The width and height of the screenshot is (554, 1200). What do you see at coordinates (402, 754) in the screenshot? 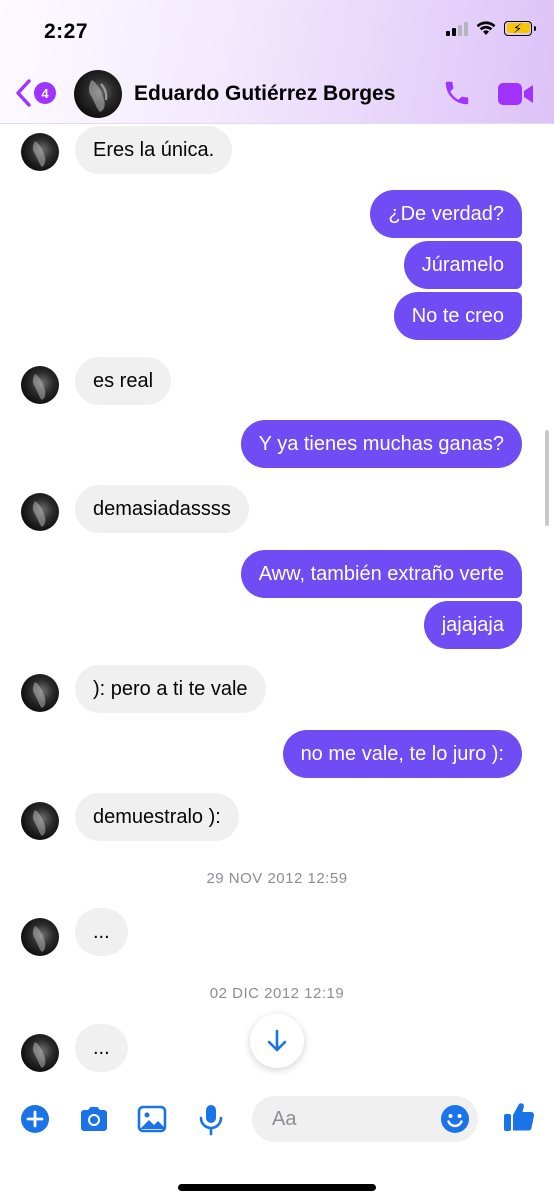
I see `message-bubble: no me vale, te lo juro ):` at bounding box center [402, 754].